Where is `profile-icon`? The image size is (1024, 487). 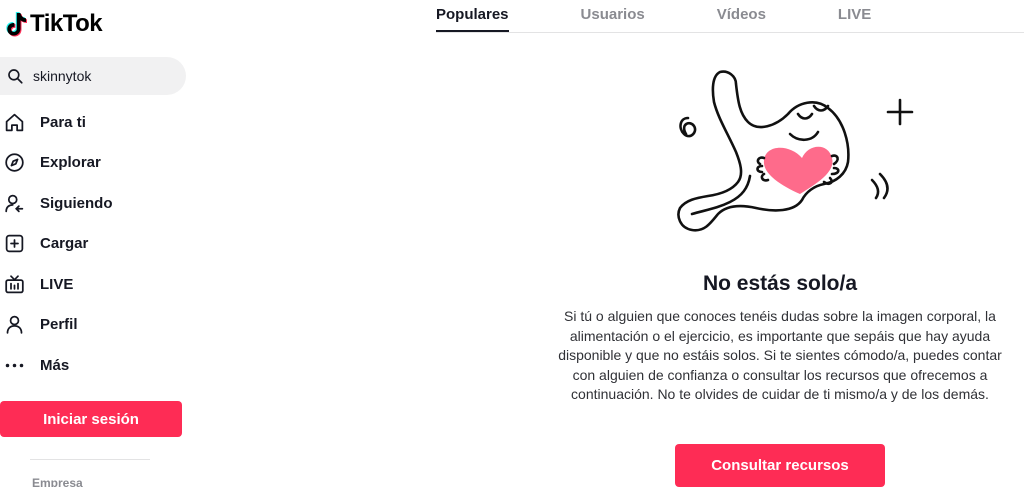
profile-icon is located at coordinates (14, 325).